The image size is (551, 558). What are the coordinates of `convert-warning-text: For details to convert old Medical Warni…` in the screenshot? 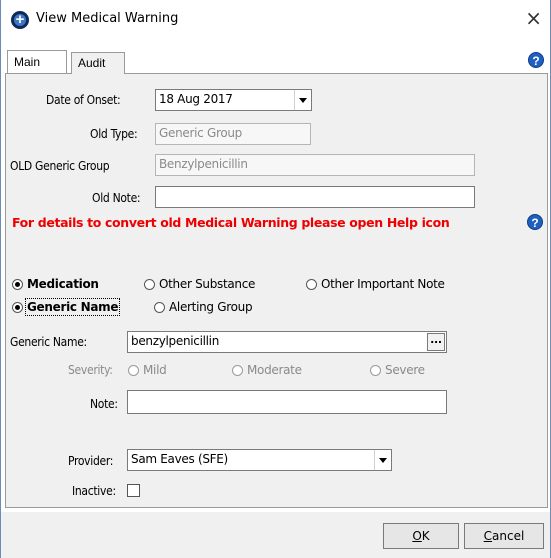 It's located at (231, 222).